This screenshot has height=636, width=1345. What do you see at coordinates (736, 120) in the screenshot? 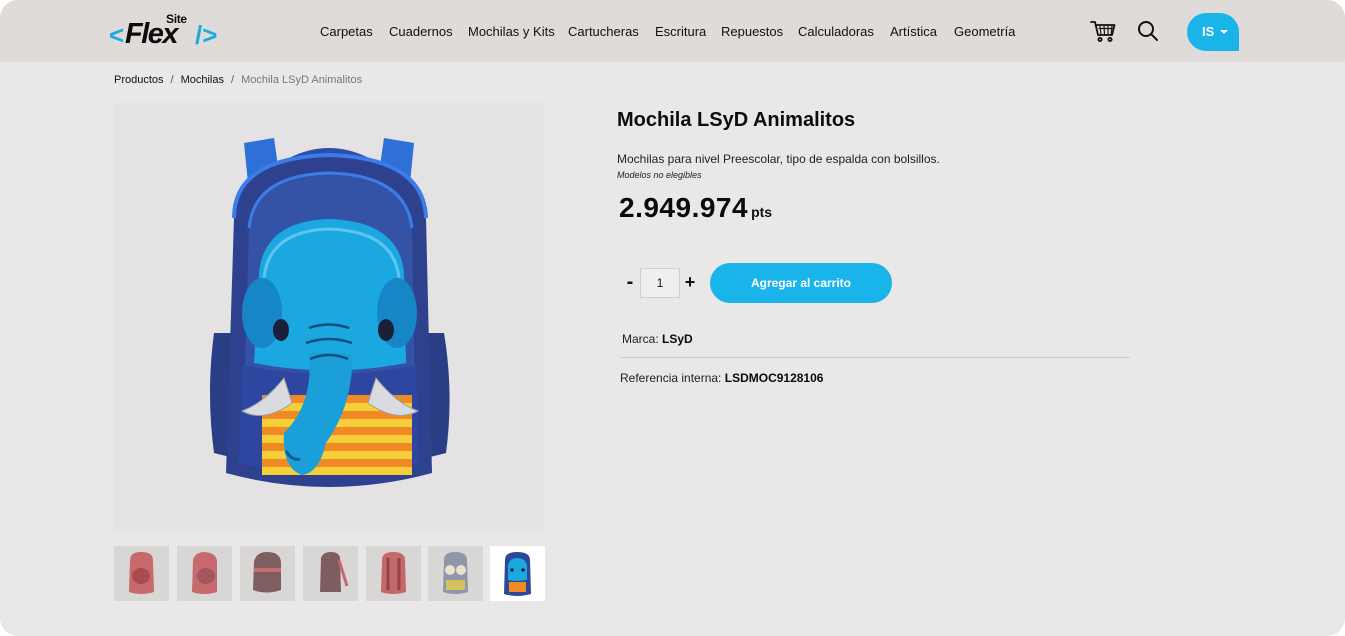
I see `product-title: Mochila LSyD Animalitos` at bounding box center [736, 120].